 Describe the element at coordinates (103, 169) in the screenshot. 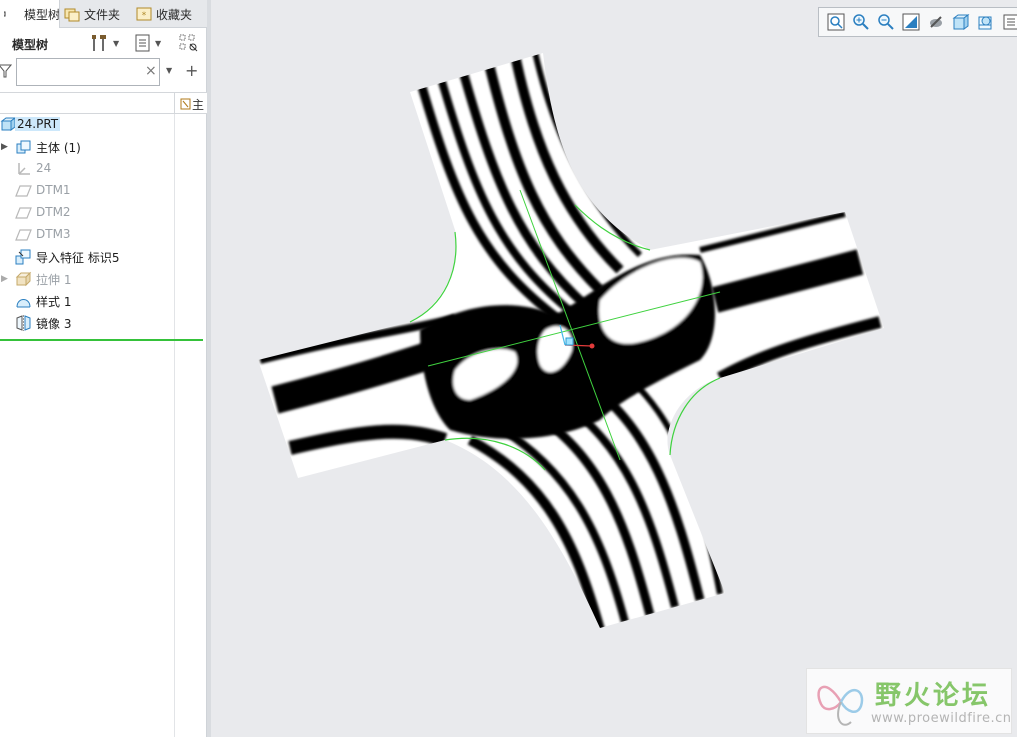

I see `tree-item-csys: 24` at that location.